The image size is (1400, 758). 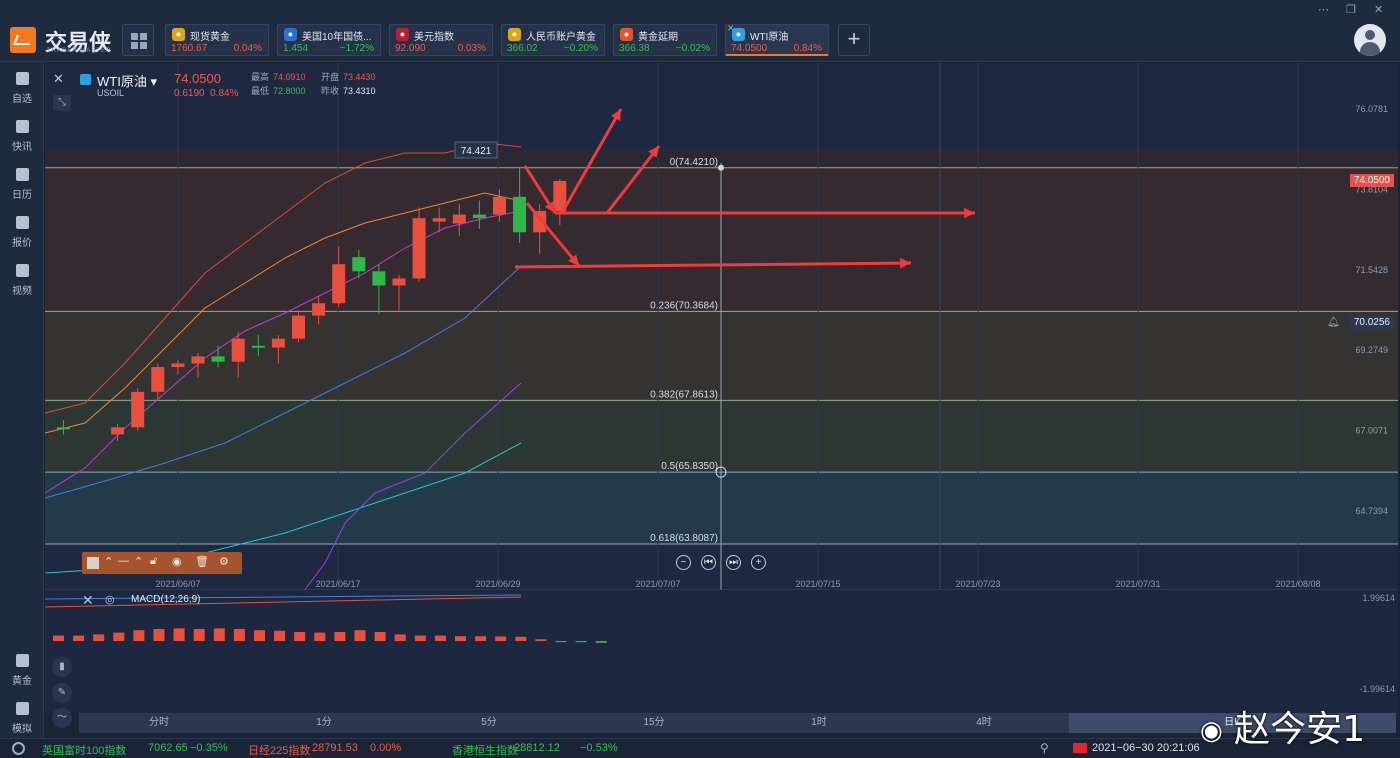 I want to click on add-tab-button: +, so click(x=854, y=40).